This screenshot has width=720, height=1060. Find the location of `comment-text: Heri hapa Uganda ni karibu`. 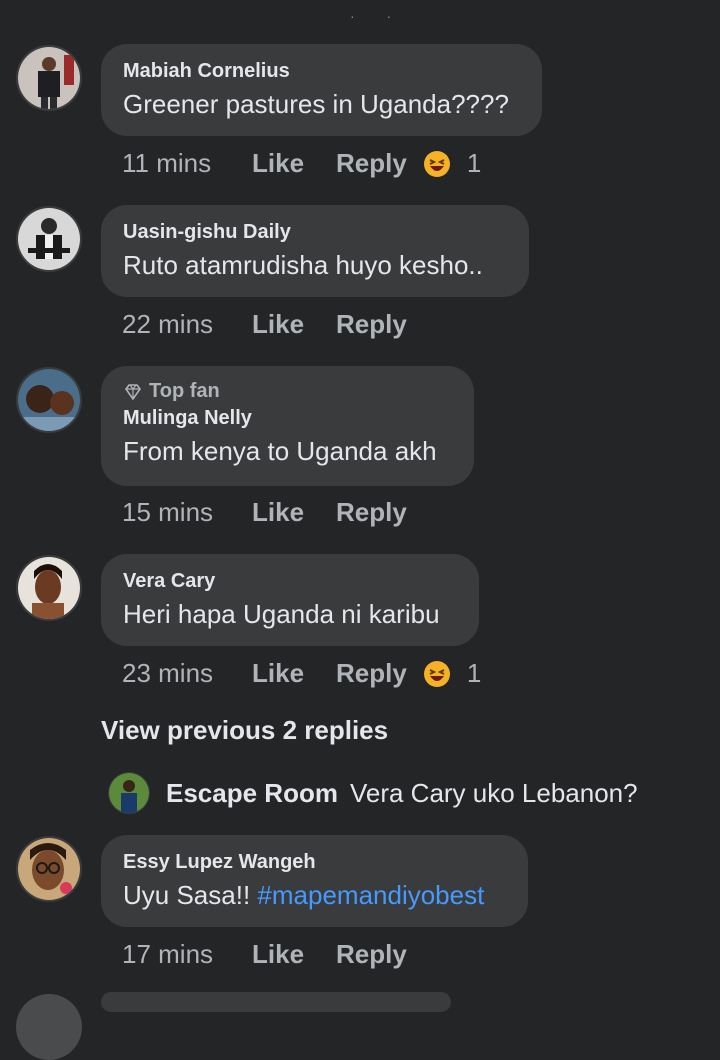

comment-text: Heri hapa Uganda ni karibu is located at coordinates (281, 614).